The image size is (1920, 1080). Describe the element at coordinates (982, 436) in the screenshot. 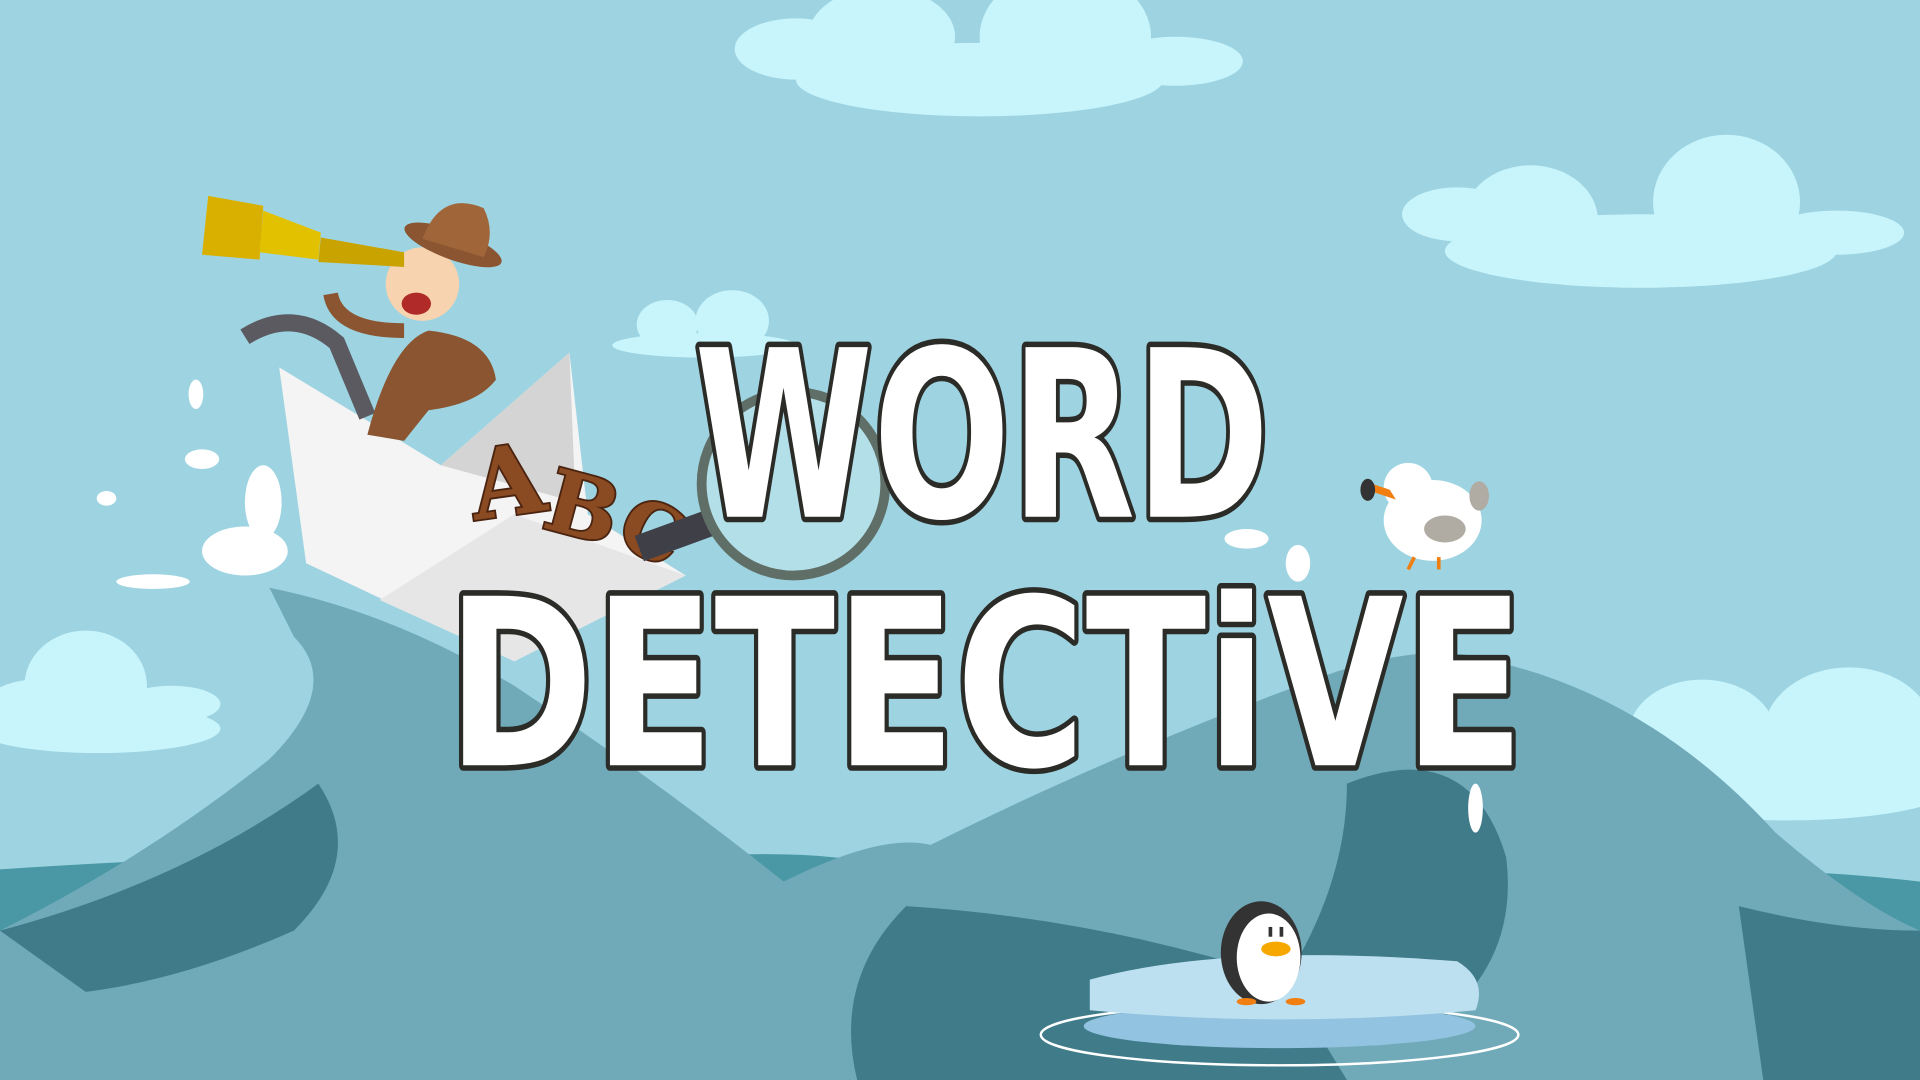

I see `title-line-word: WORD` at that location.